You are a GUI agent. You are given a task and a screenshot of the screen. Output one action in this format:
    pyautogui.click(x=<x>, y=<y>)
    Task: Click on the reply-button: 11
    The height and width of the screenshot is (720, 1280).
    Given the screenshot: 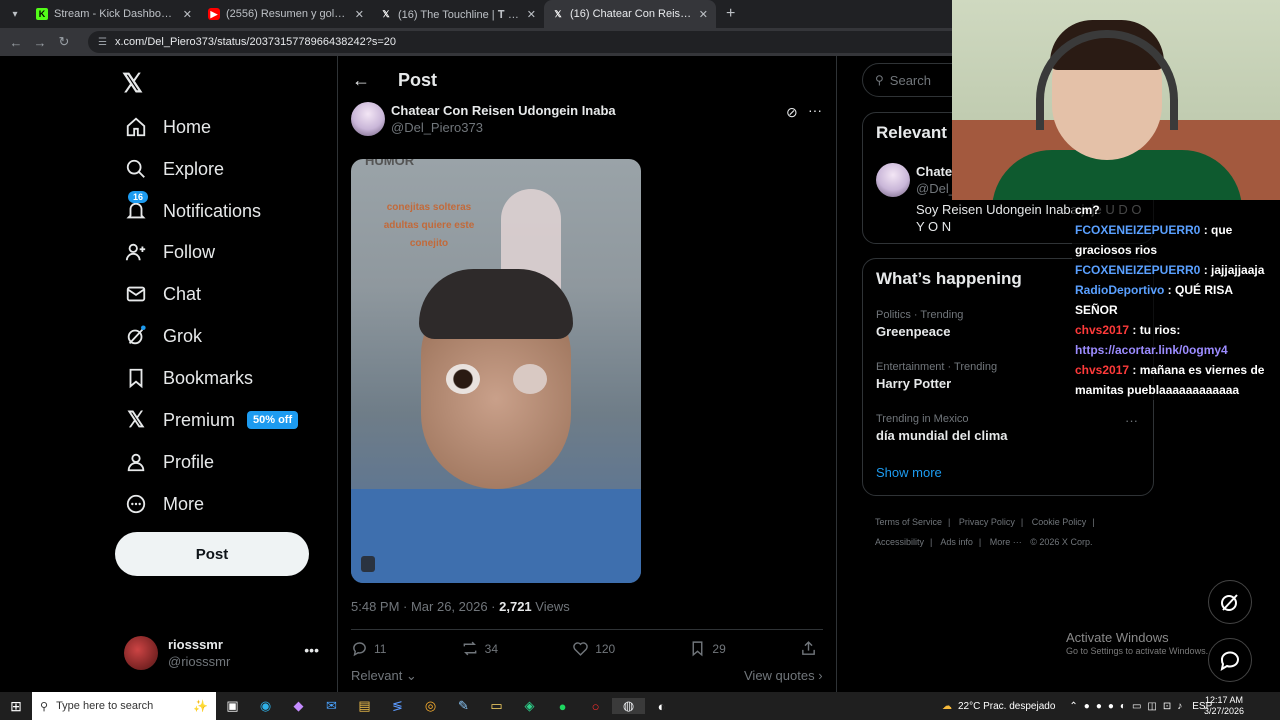 What is the action you would take?
    pyautogui.click(x=368, y=648)
    